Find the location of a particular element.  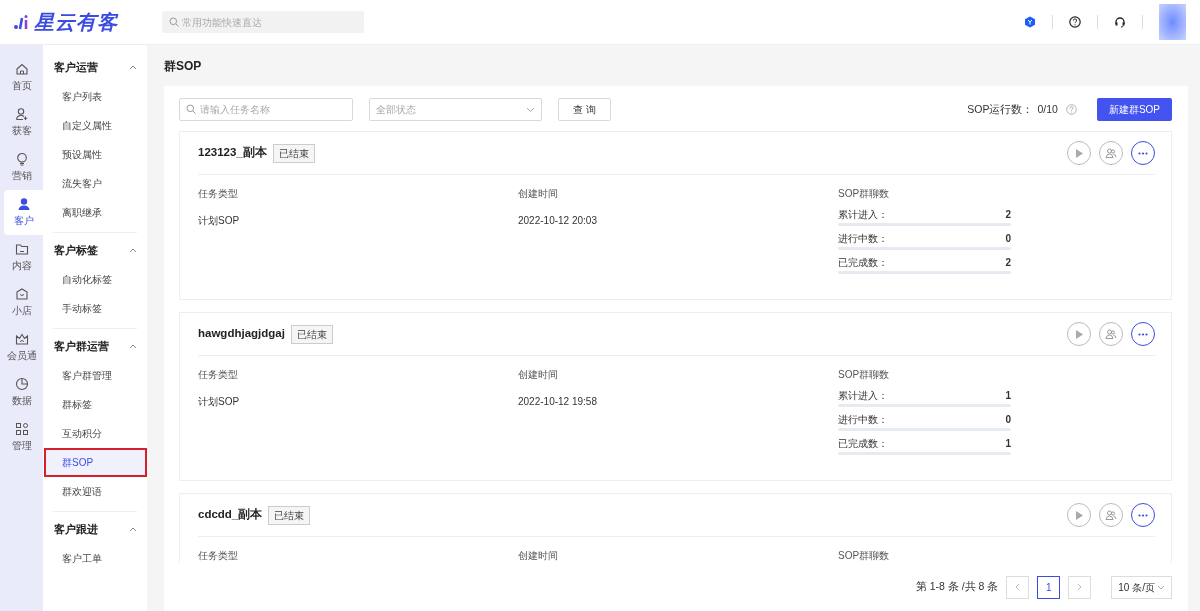

sidebar-item: 自动化标签 is located at coordinates (95, 279).